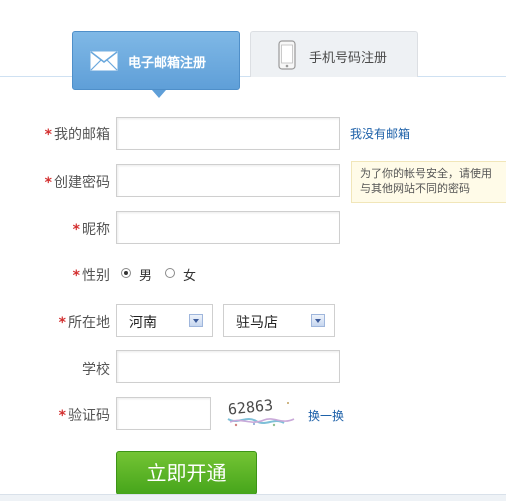 This screenshot has width=506, height=501. I want to click on password-tip: 为了你的帐号安全，请使用与其他网站不同的密码, so click(428, 182).